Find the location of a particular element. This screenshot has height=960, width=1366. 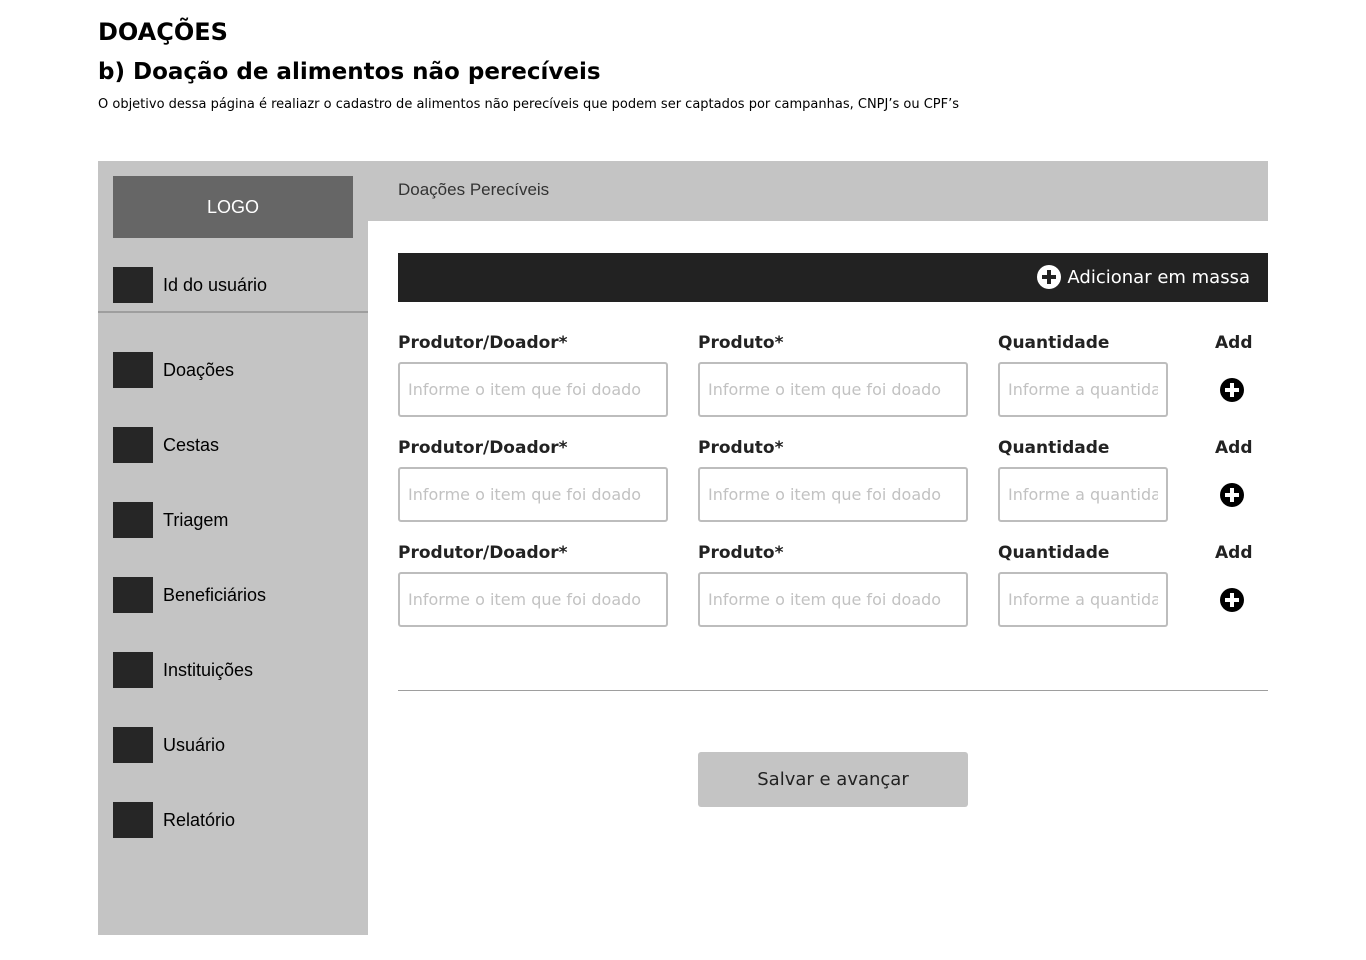

page-title: DOAÇÕES is located at coordinates (163, 32).